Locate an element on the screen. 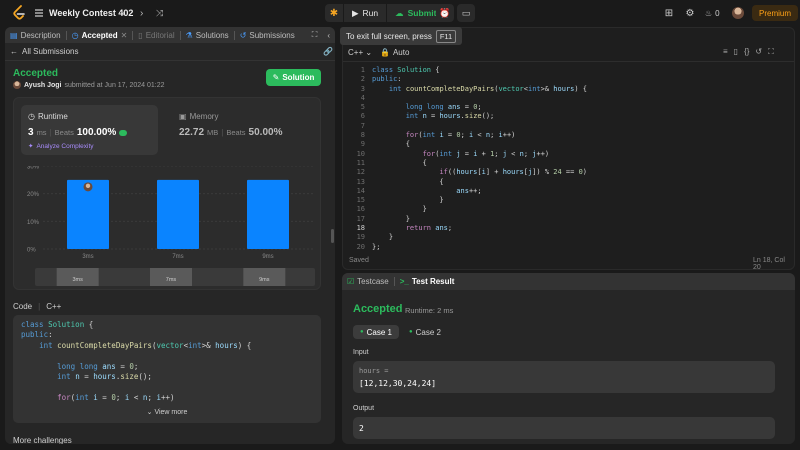 This screenshot has width=800, height=450. line-number: 19 is located at coordinates (360, 237).